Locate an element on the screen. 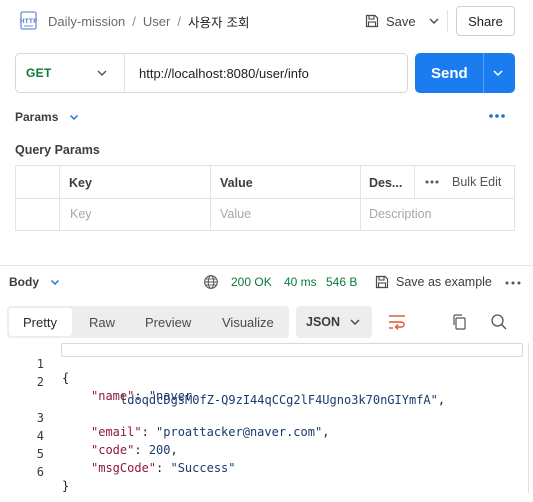 Image resolution: width=533 pixels, height=502 pixels. method-divider is located at coordinates (124, 73).